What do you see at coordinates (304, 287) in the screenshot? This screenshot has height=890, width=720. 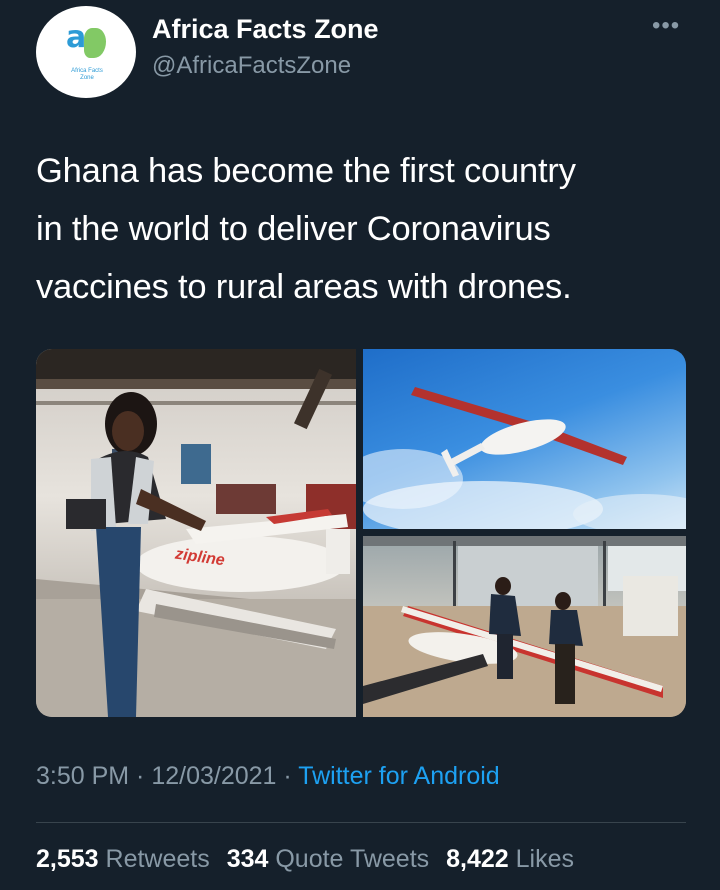 I see `tweet-line: vaccines to rural areas with drones.` at bounding box center [304, 287].